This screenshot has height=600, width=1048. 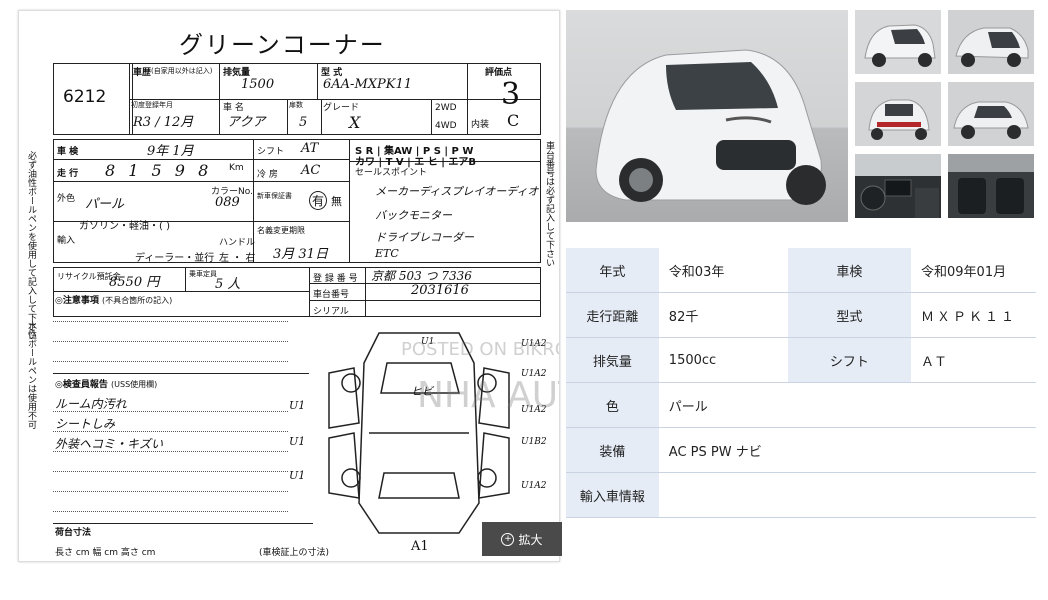 I want to click on main-car-photo, so click(x=707, y=116).